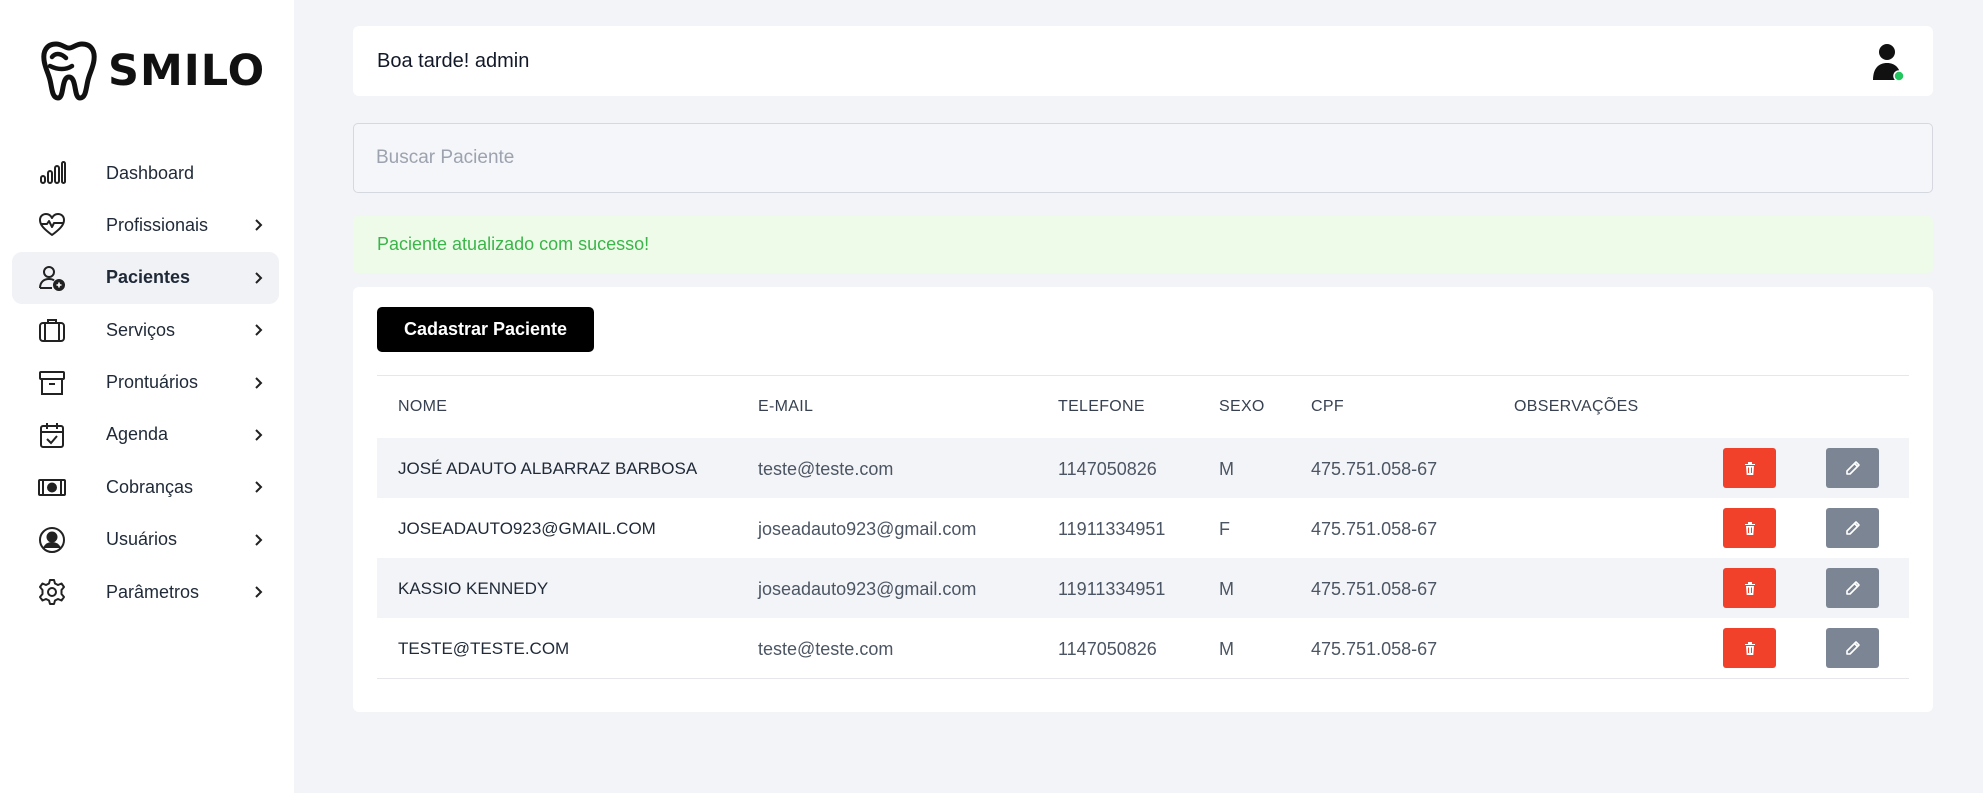 This screenshot has width=1983, height=793. What do you see at coordinates (150, 486) in the screenshot?
I see `sidebar-item-label: Cobranças` at bounding box center [150, 486].